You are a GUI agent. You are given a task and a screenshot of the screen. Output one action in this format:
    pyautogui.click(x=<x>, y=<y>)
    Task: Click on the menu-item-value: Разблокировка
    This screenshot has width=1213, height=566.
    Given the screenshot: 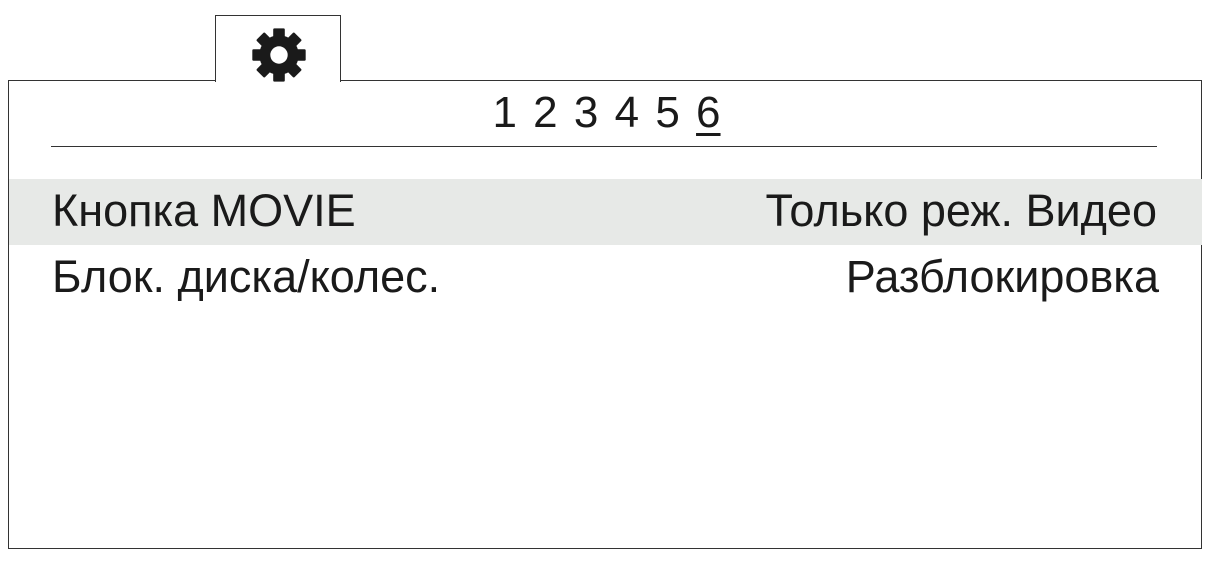 What is the action you would take?
    pyautogui.click(x=1002, y=276)
    